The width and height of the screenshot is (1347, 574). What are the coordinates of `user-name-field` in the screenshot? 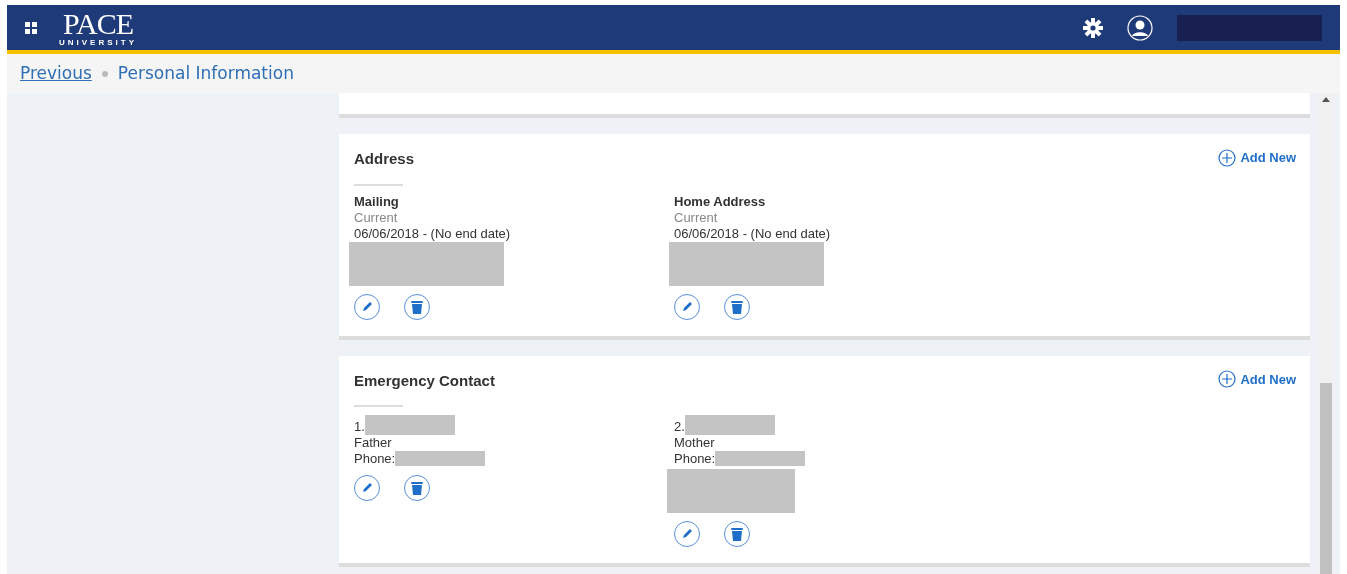 It's located at (1249, 27).